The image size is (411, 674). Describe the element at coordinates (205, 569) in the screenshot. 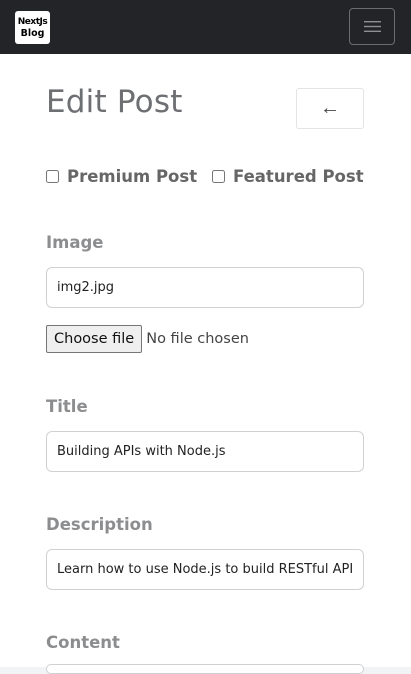

I see `description-input` at that location.